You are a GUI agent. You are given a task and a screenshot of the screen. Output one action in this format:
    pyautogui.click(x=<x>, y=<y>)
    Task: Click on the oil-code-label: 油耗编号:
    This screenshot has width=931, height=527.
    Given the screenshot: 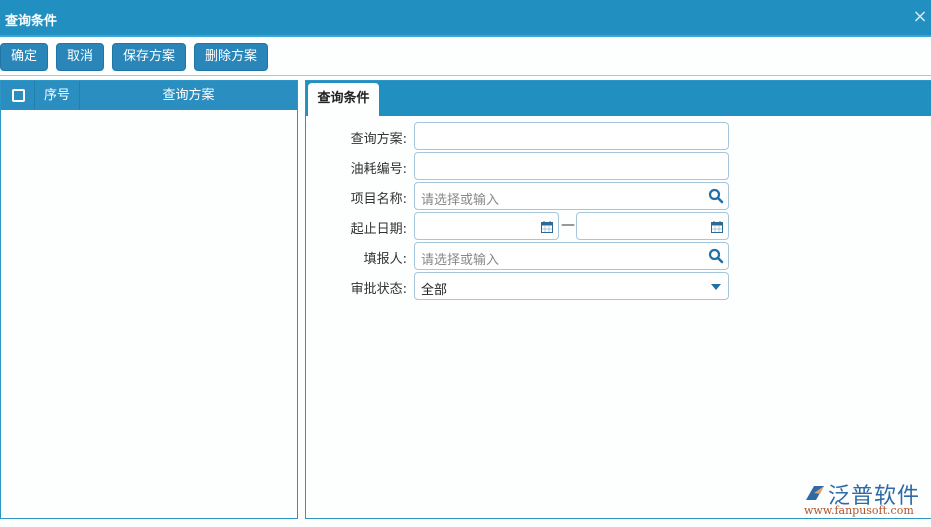 What is the action you would take?
    pyautogui.click(x=378, y=169)
    